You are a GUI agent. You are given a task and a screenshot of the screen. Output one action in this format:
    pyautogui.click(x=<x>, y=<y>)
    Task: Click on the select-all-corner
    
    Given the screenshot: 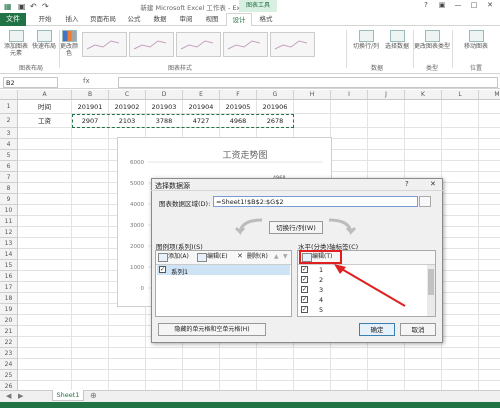 What is the action you would take?
    pyautogui.click(x=9, y=95)
    